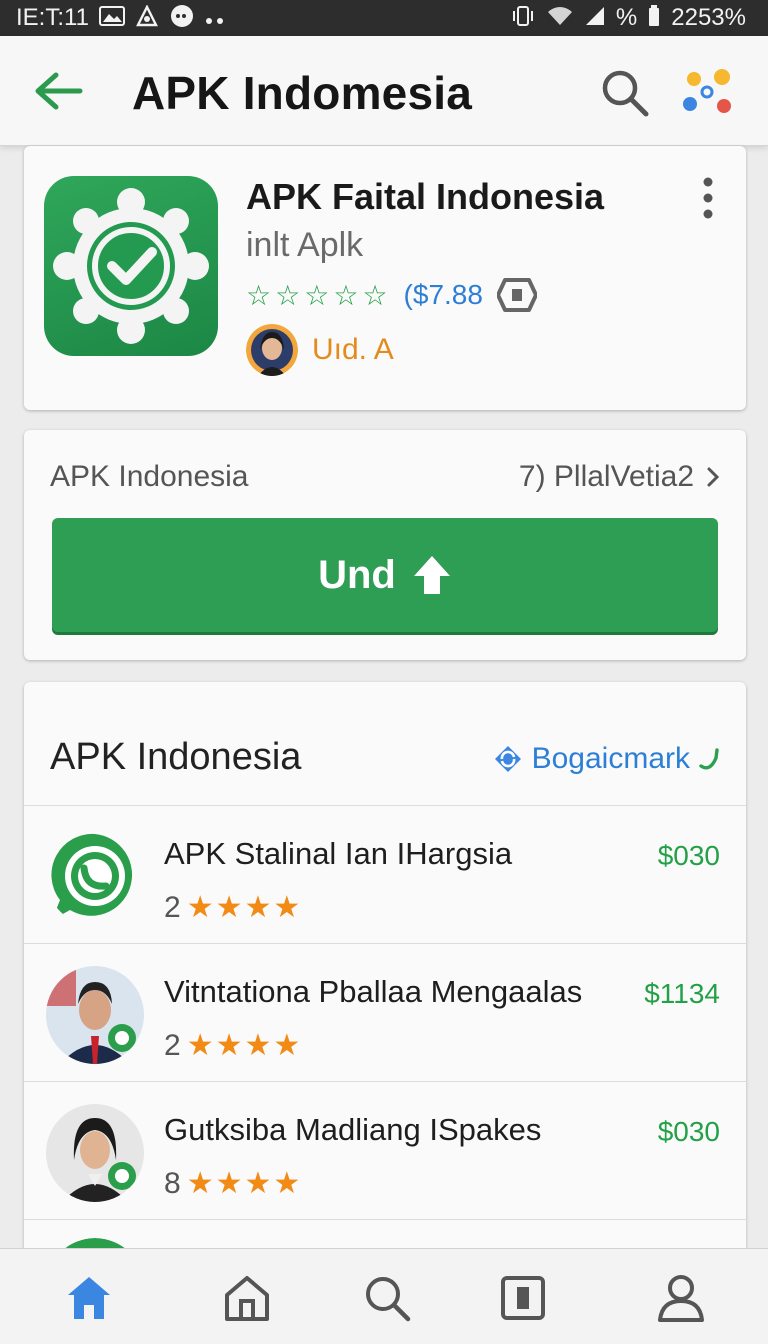 This screenshot has width=768, height=1344. I want to click on avatar, so click(272, 350).